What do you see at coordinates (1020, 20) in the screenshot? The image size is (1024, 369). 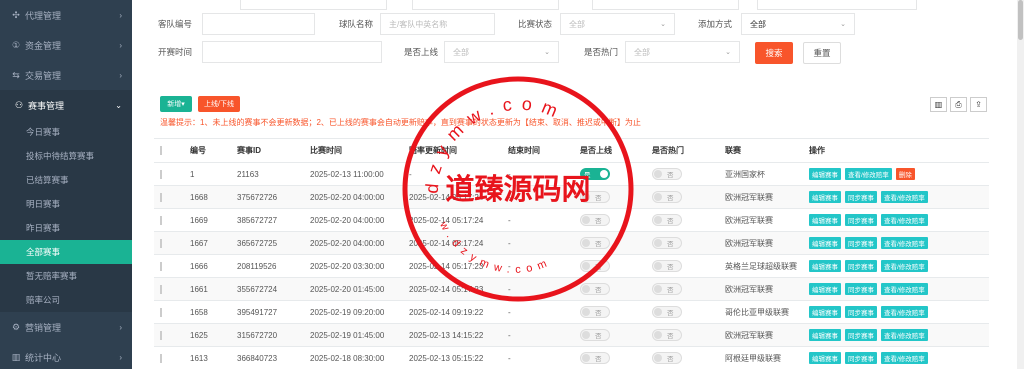 I see `scrollbar-thumb` at bounding box center [1020, 20].